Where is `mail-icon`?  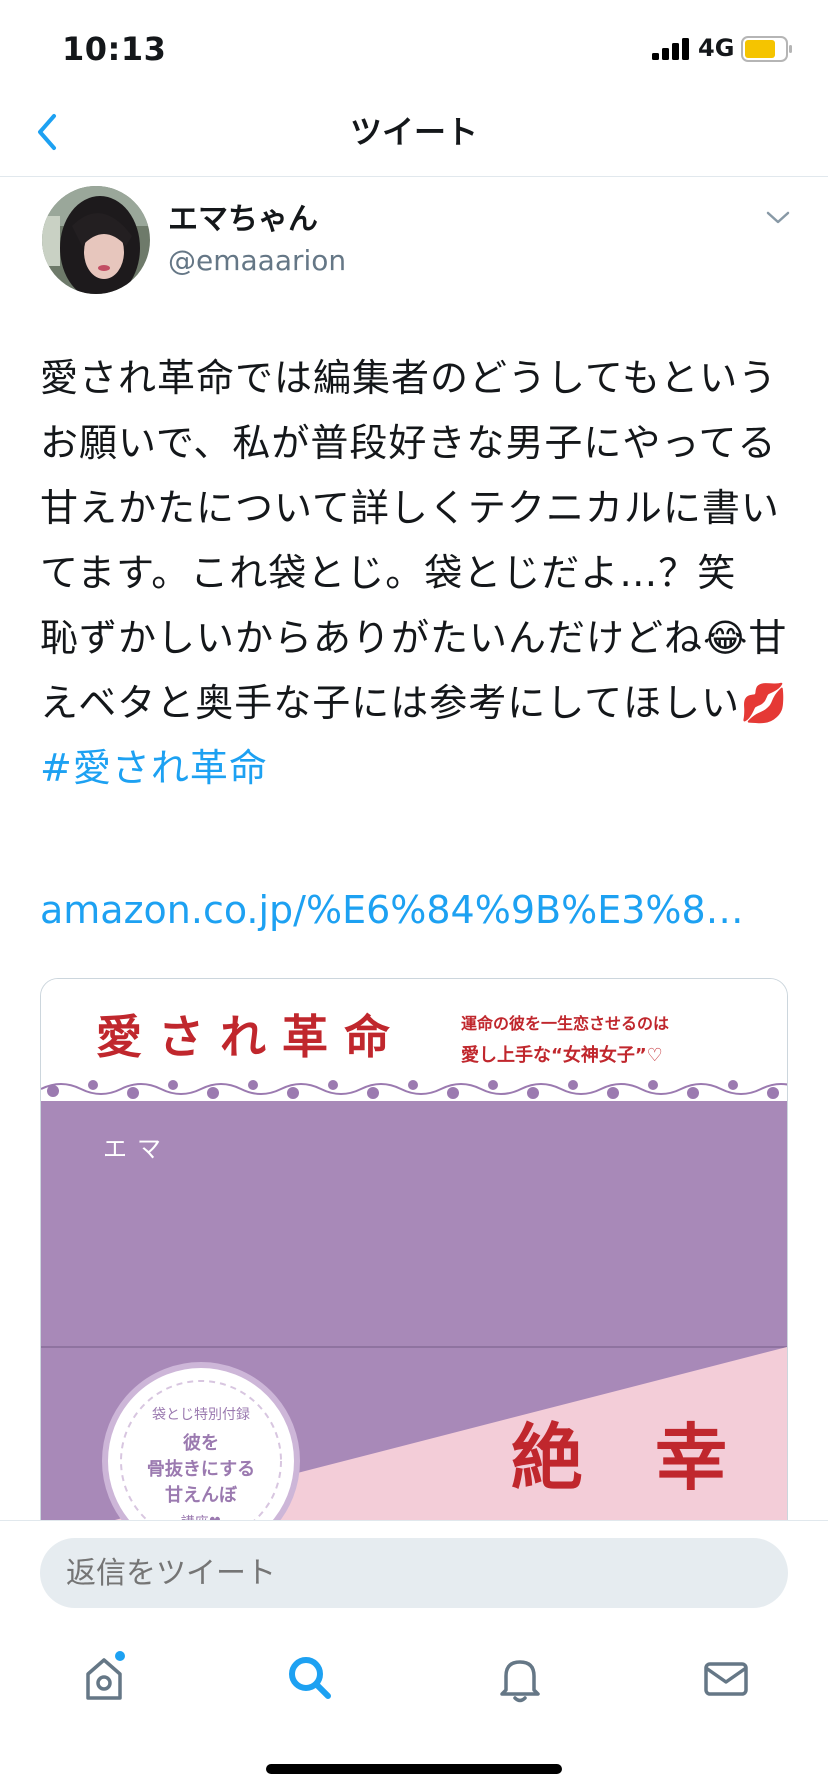 mail-icon is located at coordinates (726, 1678).